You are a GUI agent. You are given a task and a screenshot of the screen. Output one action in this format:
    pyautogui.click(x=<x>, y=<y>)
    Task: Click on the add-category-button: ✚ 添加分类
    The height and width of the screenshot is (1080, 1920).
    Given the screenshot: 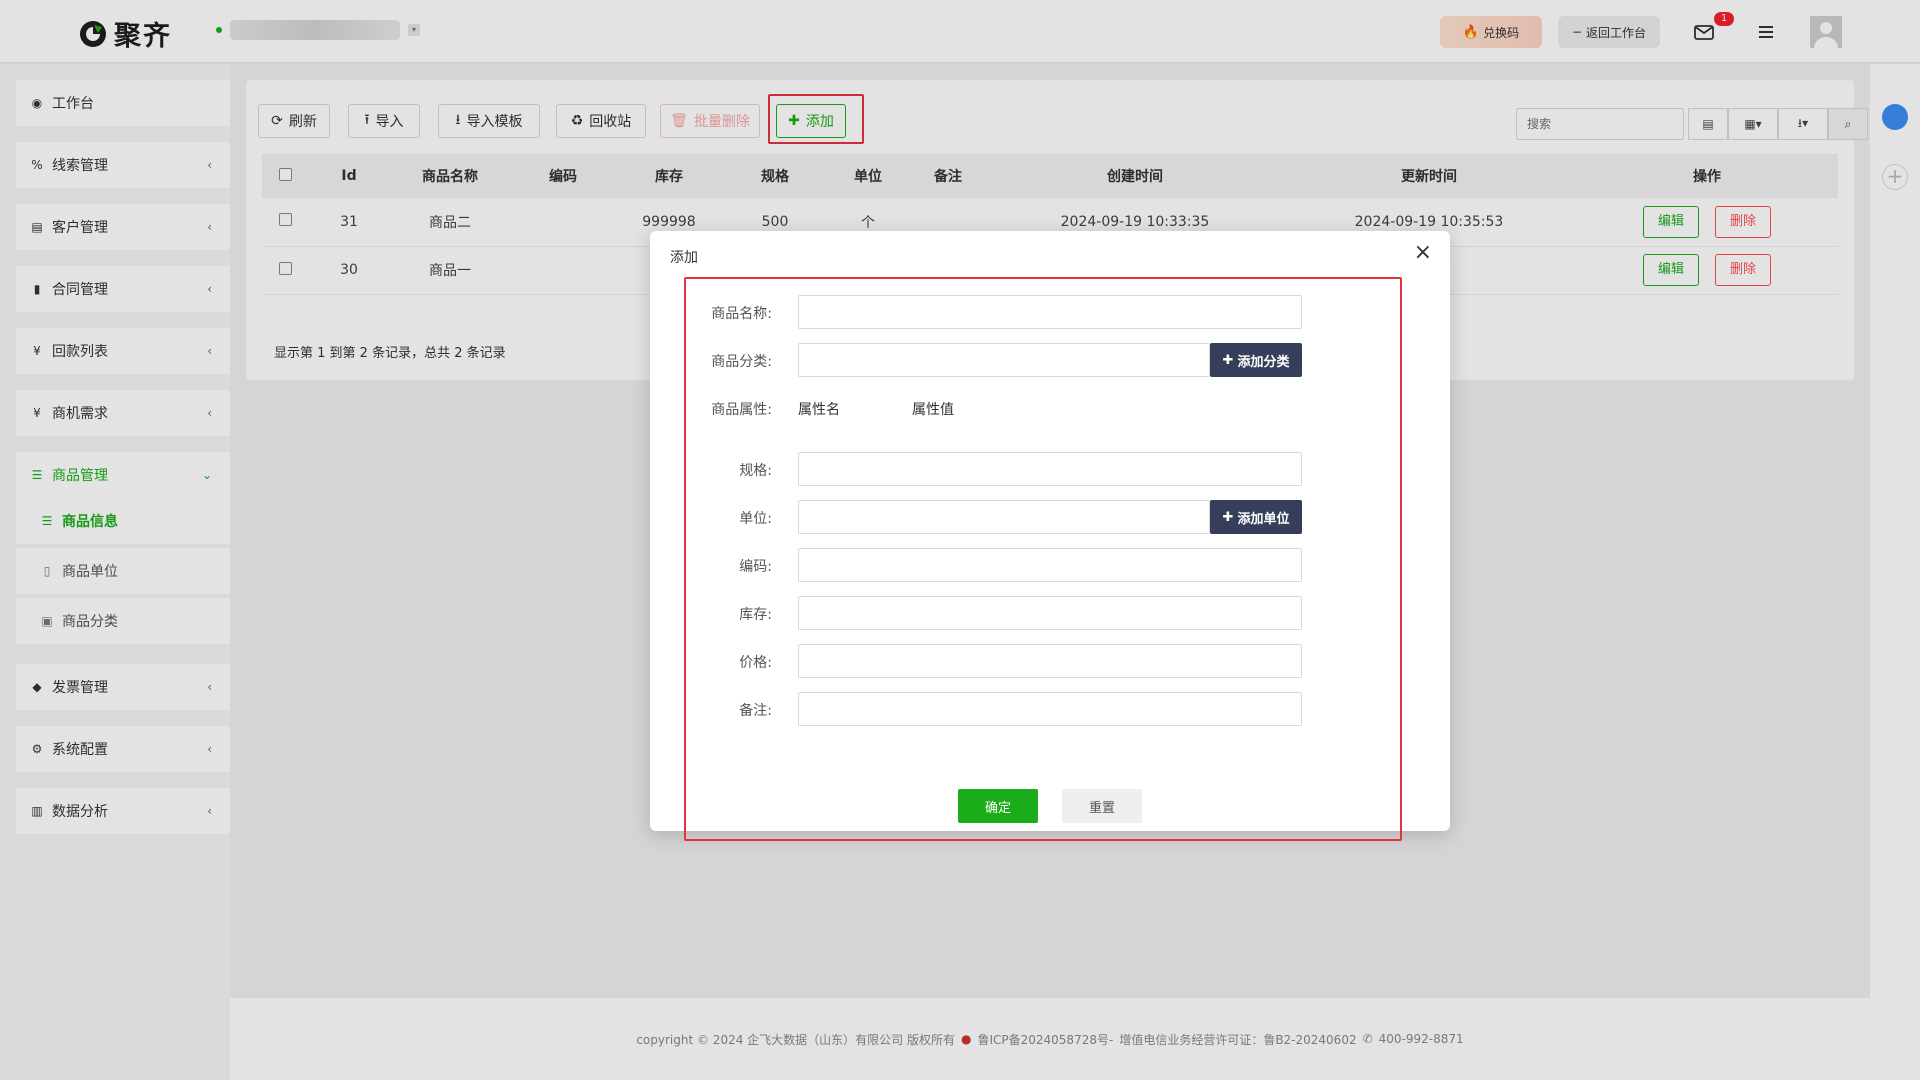 What is the action you would take?
    pyautogui.click(x=1256, y=360)
    